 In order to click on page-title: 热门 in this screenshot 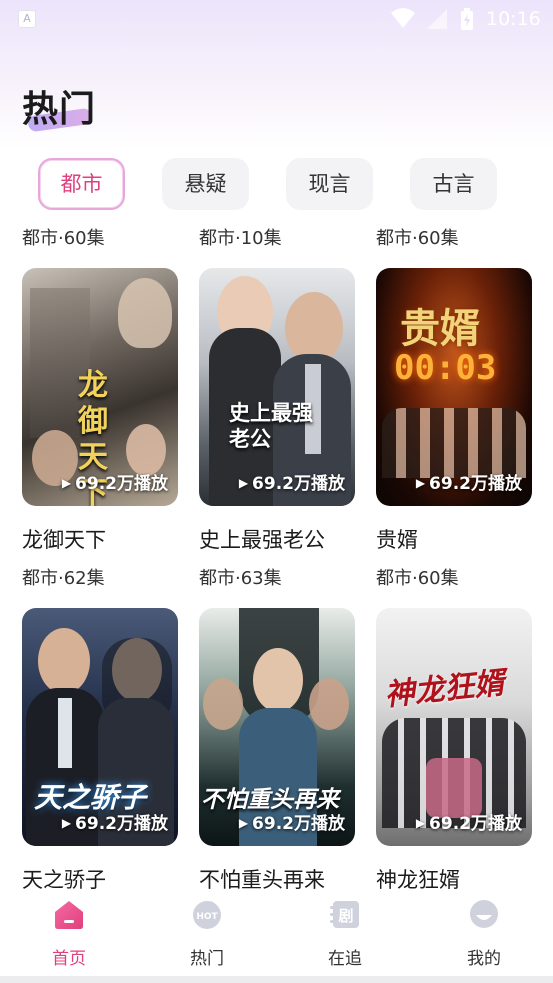, I will do `click(59, 109)`.